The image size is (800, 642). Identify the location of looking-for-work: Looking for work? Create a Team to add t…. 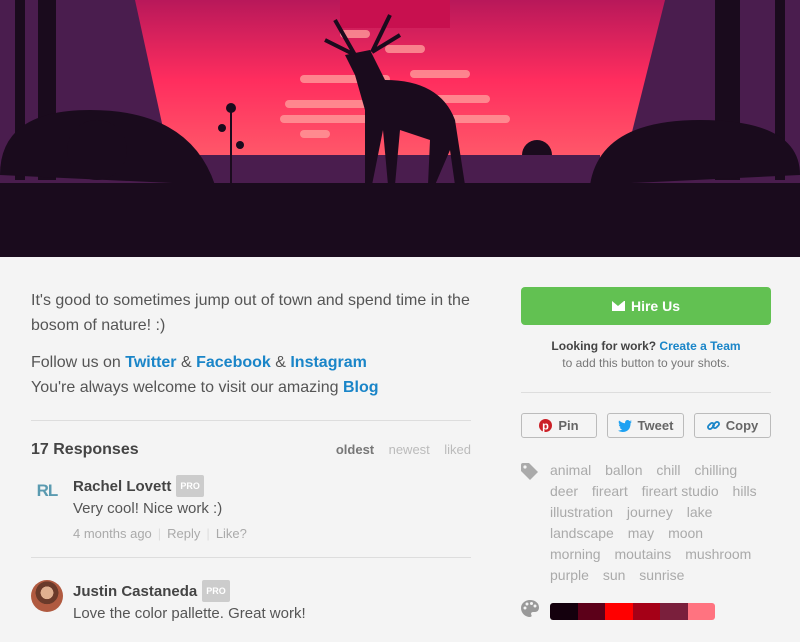
(646, 355).